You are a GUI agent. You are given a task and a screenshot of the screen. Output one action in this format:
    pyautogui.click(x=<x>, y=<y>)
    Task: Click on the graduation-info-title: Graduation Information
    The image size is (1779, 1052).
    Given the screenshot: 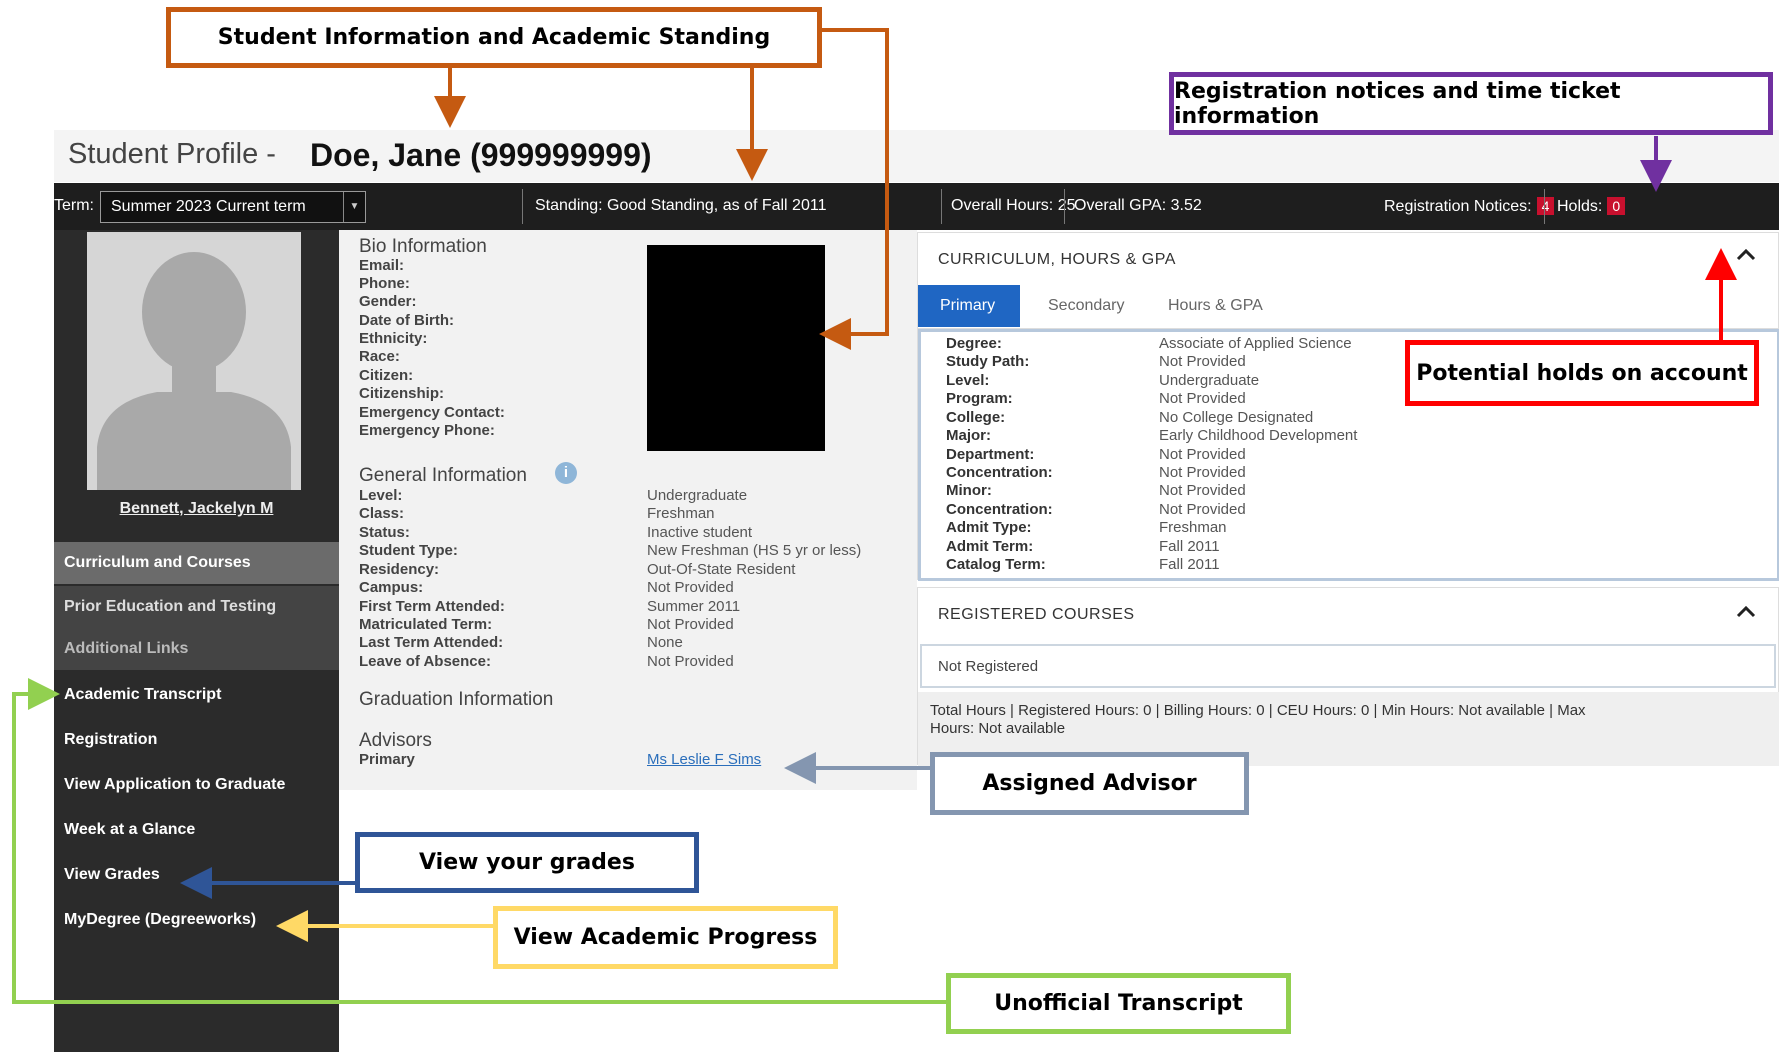 What is the action you would take?
    pyautogui.click(x=456, y=699)
    